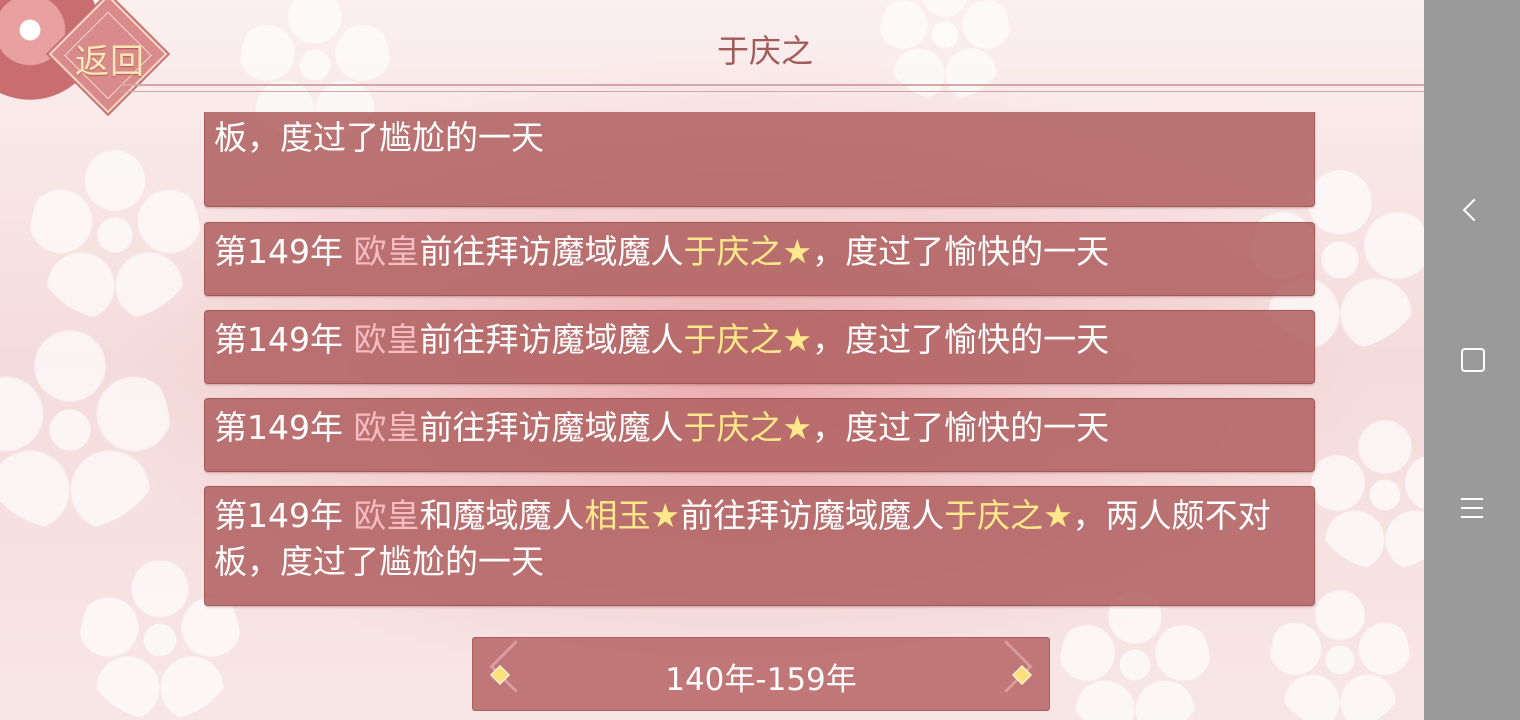 The image size is (1520, 720). I want to click on chevron-left-icon, so click(1474, 210).